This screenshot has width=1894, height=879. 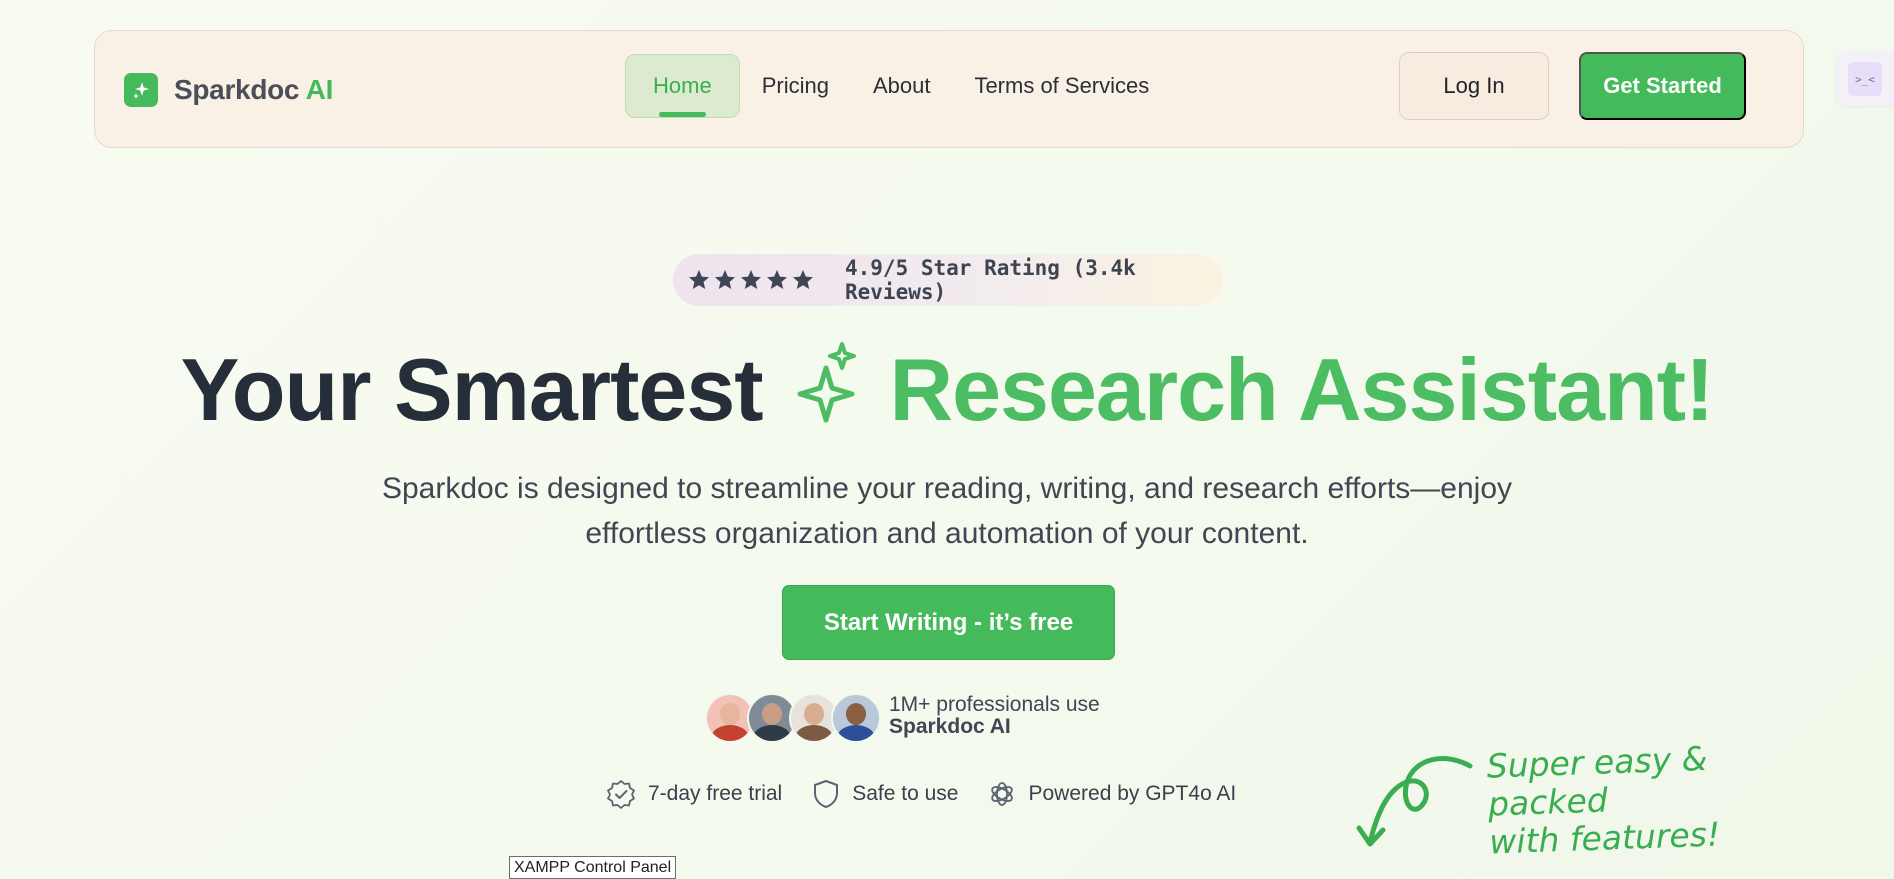 I want to click on logo: Sparkdoc AI, so click(x=228, y=90).